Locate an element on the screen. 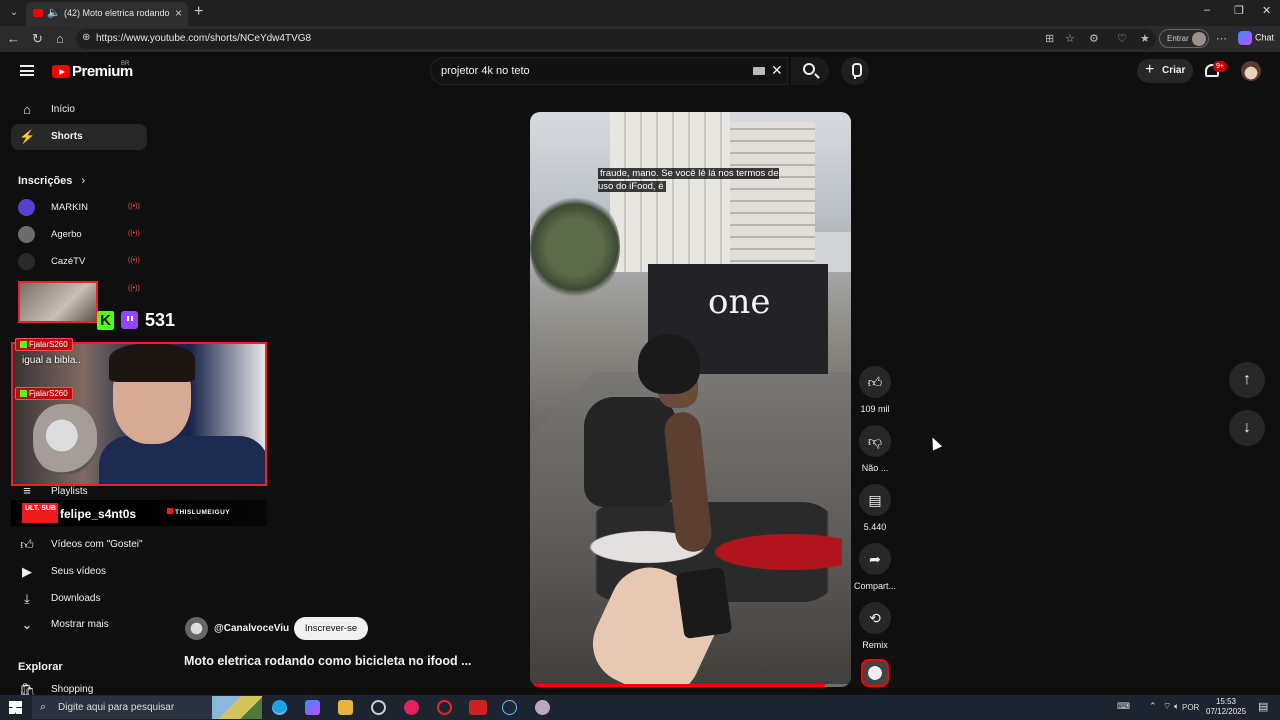  sidebar-item-shorts: ⚡ Shorts is located at coordinates (79, 137).